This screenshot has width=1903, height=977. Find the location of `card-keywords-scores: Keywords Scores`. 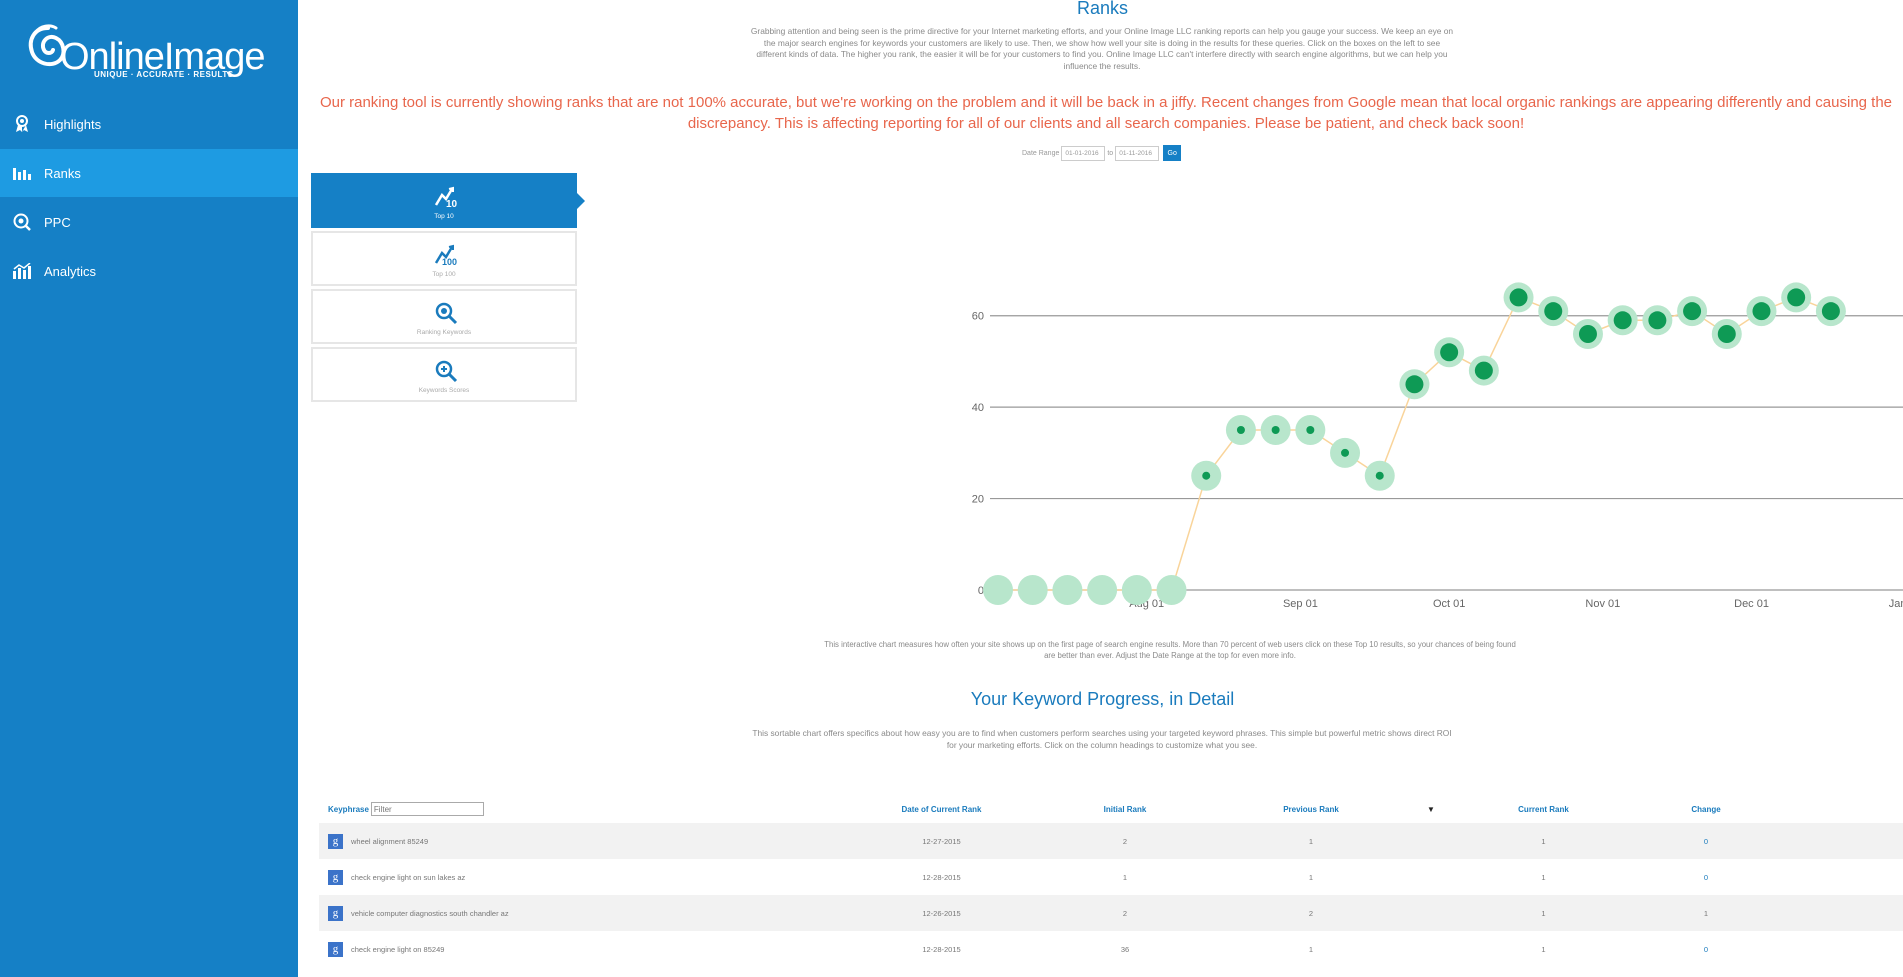

card-keywords-scores: Keywords Scores is located at coordinates (444, 374).